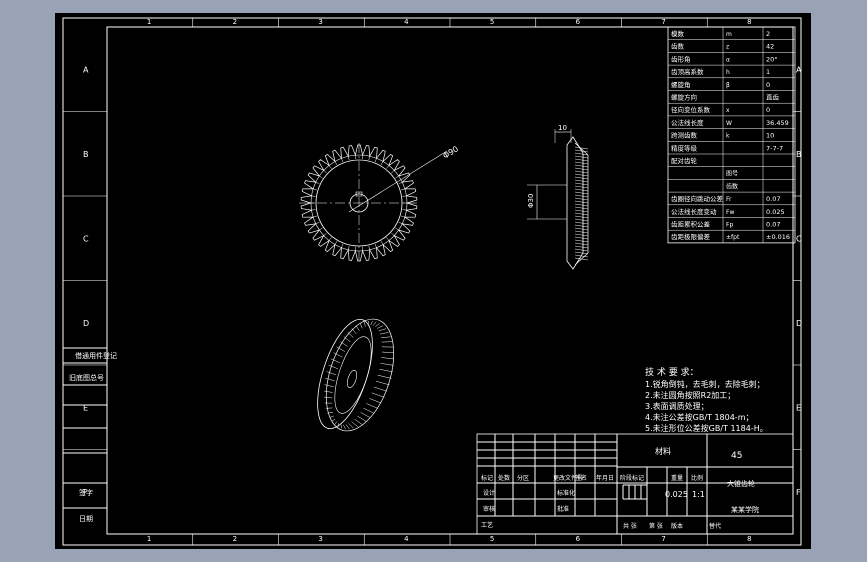 This screenshot has width=867, height=562. What do you see at coordinates (605, 478) in the screenshot?
I see `tb-header: 年月日` at bounding box center [605, 478].